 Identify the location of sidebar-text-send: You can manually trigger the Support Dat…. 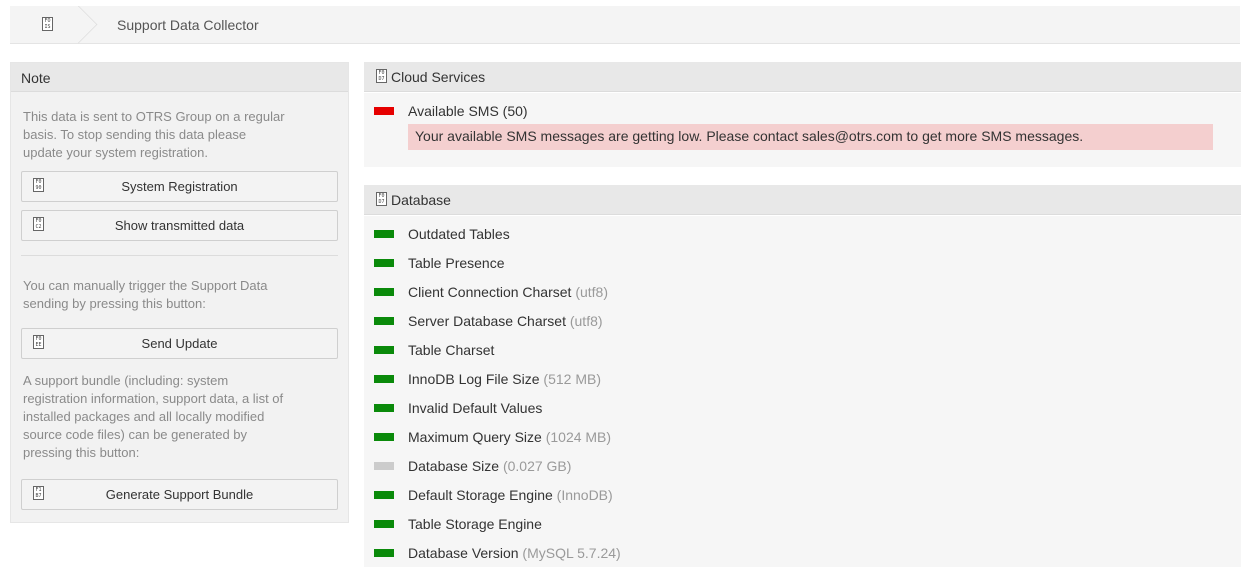
(145, 294).